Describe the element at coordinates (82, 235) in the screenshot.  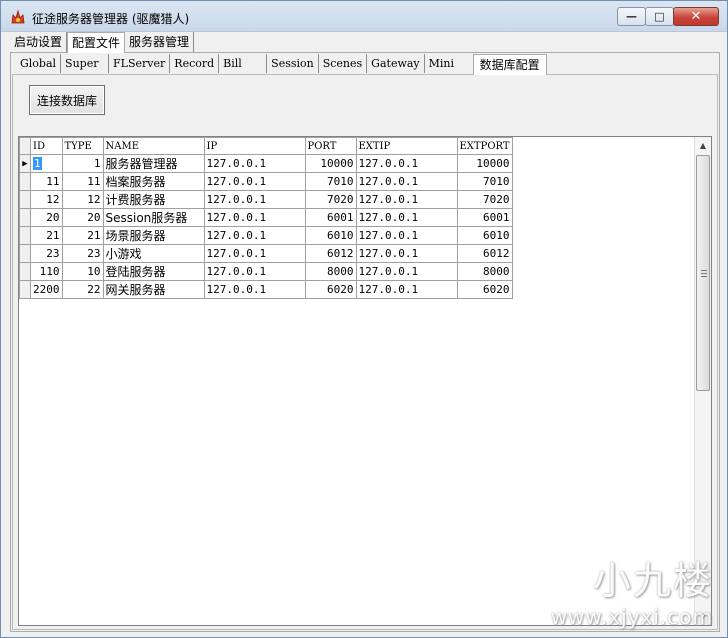
I see `cell-type: 21` at that location.